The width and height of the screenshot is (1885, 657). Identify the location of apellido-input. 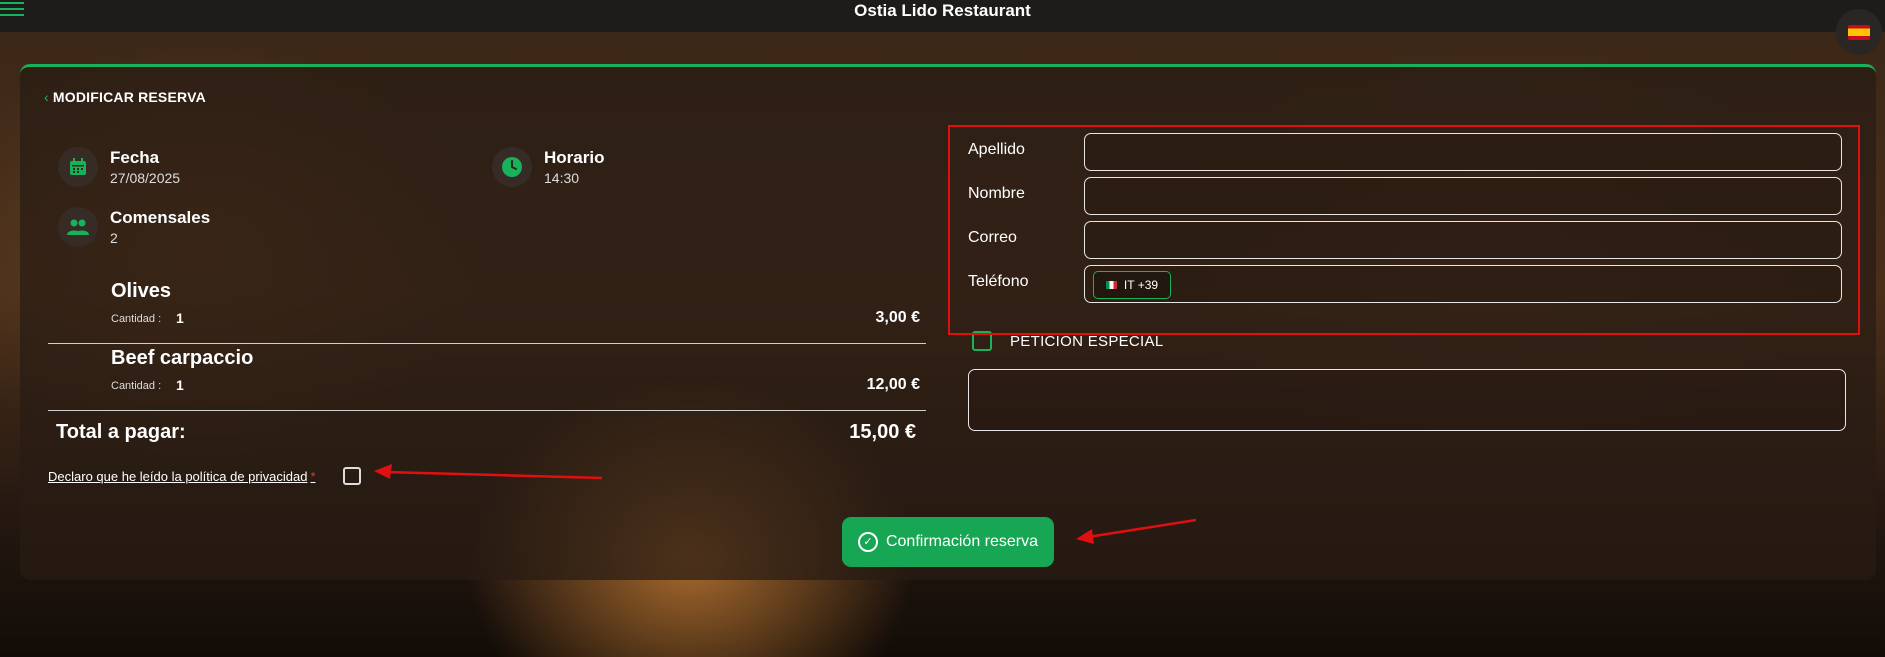
(1463, 152).